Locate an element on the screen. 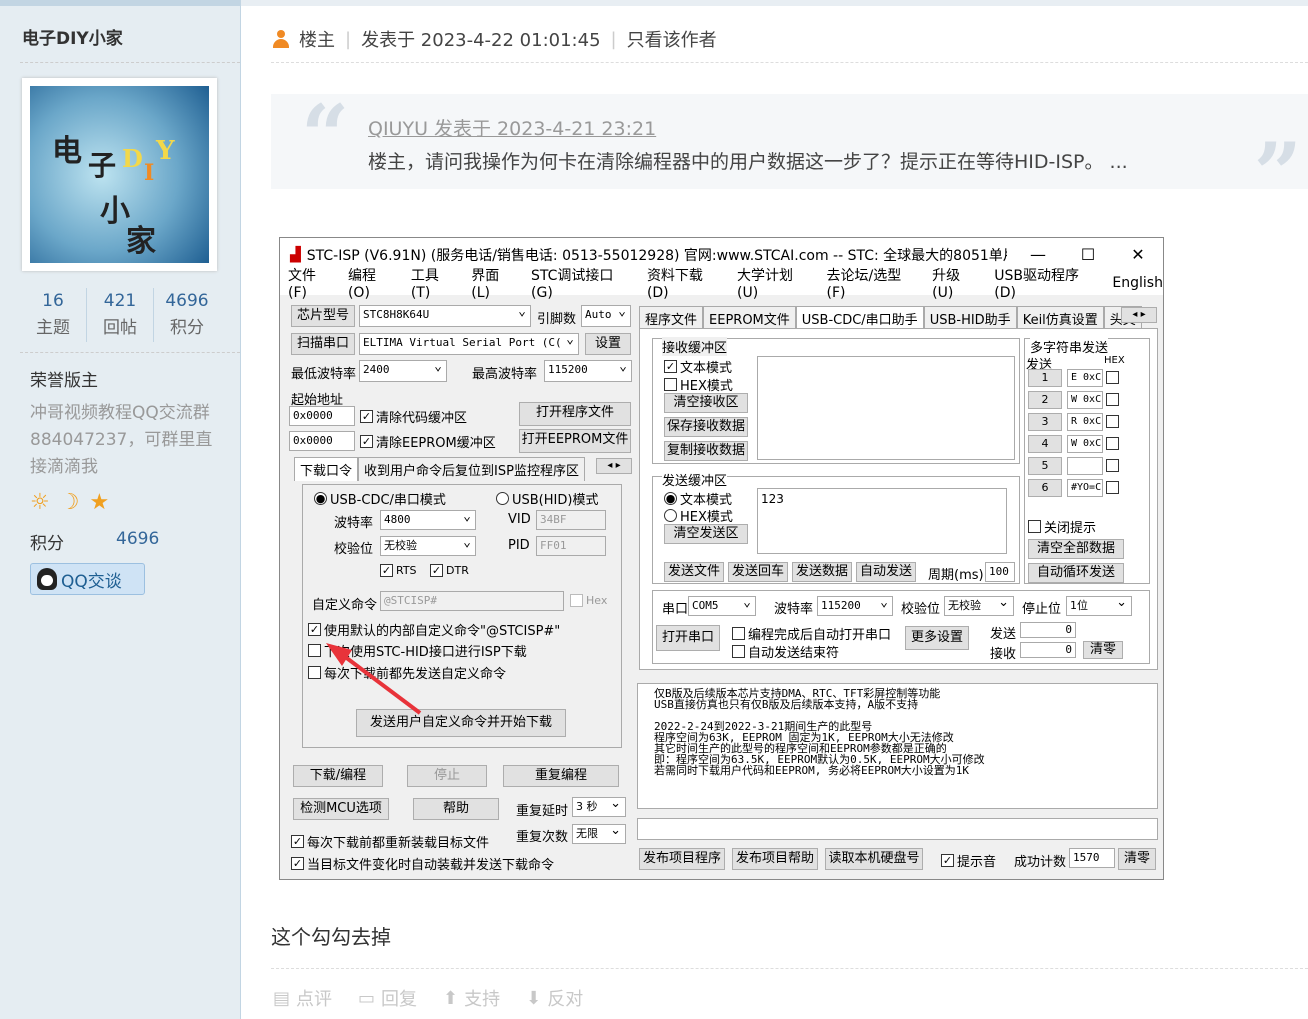 The height and width of the screenshot is (1019, 1308). multi-send-row-button: 3 is located at coordinates (1045, 422).